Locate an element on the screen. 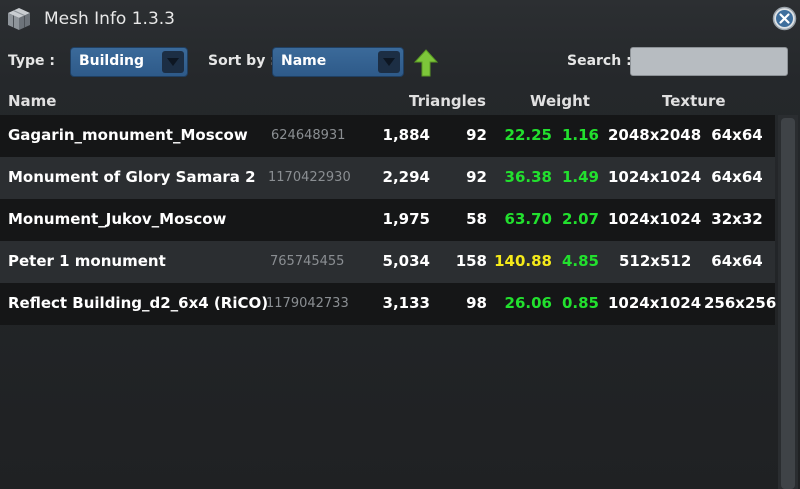 The image size is (800, 489). mesh-name: Peter 1 monument is located at coordinates (87, 261).